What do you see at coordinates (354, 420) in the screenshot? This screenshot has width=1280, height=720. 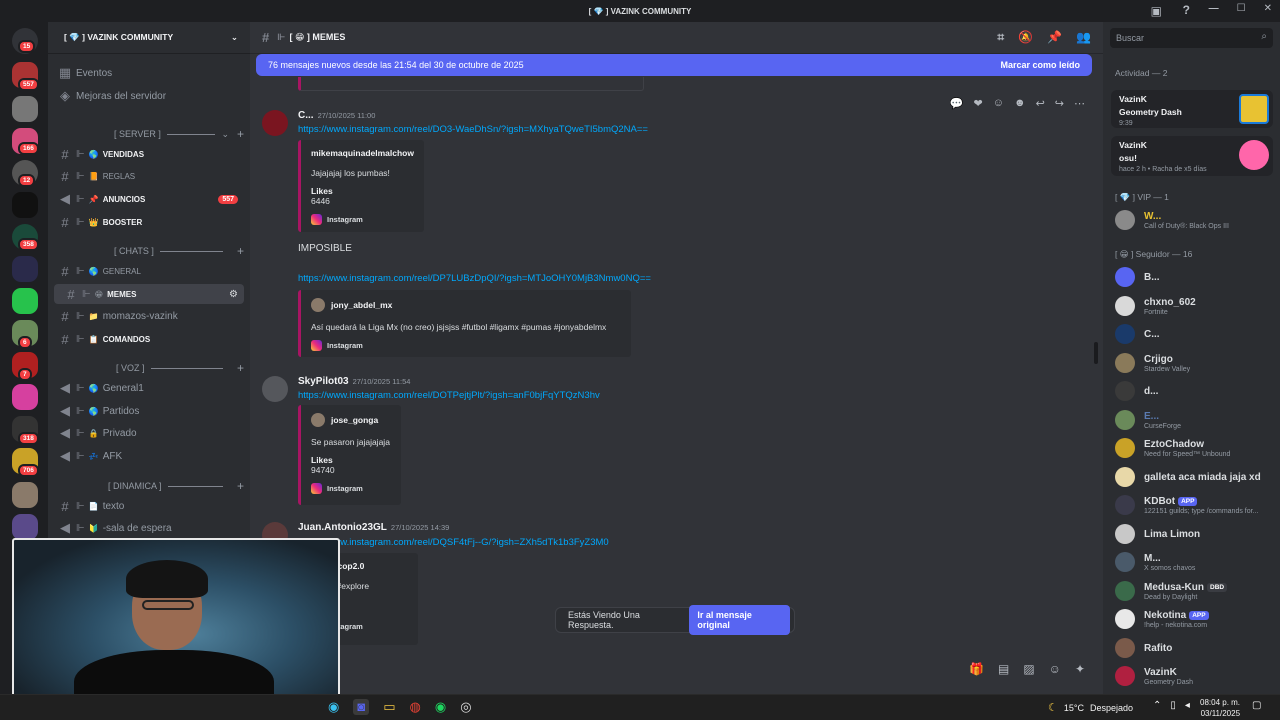 I see `embed-author: jose_gonga` at bounding box center [354, 420].